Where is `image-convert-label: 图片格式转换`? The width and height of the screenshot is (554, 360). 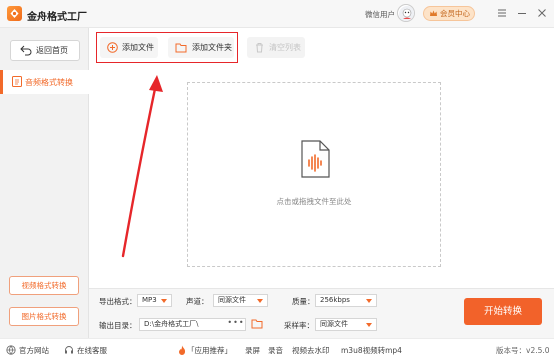 image-convert-label: 图片格式转换 is located at coordinates (44, 316).